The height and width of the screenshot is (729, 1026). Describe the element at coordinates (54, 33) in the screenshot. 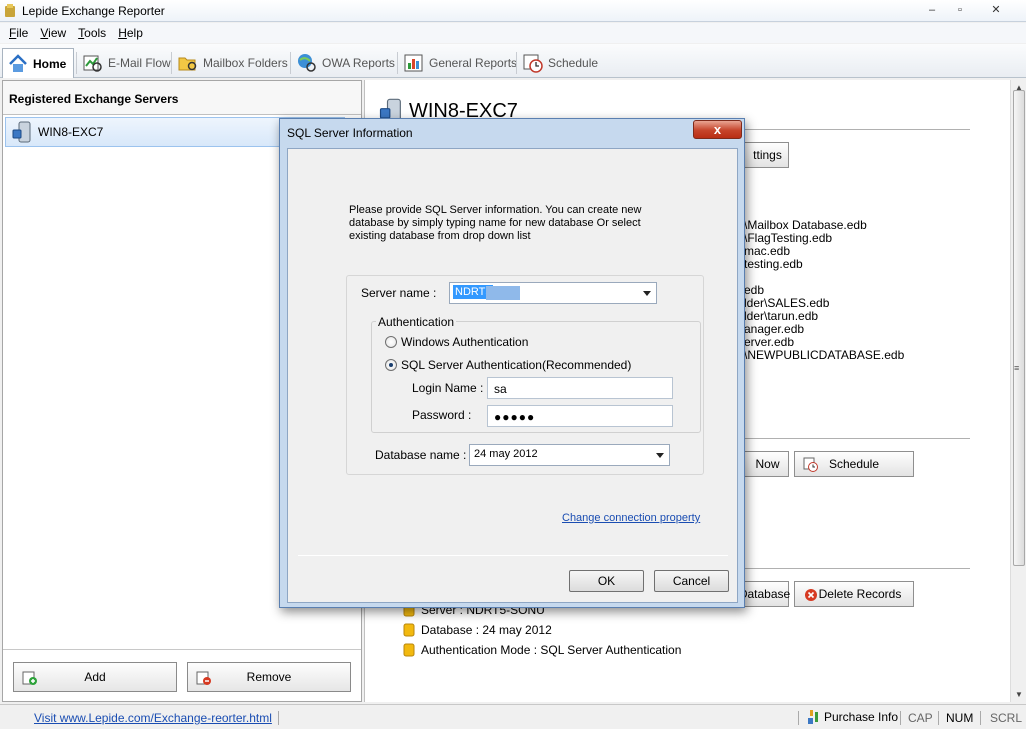

I see `menu-view: View` at that location.